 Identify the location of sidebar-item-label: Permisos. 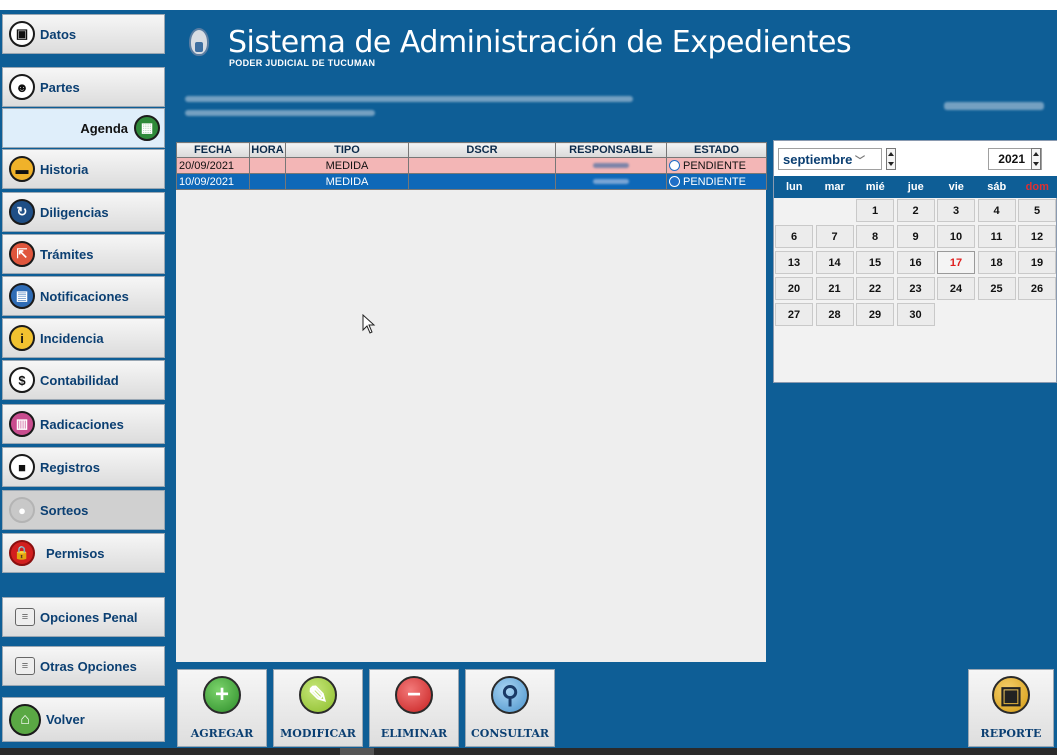
(75, 553).